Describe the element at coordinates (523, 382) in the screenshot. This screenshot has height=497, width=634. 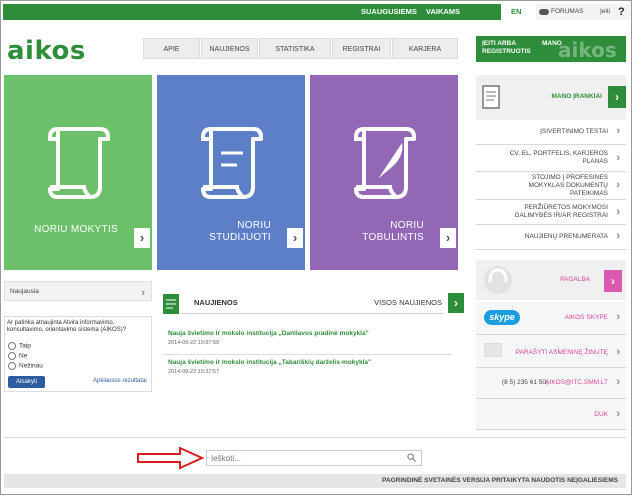
I see `phone-number: (8 5) 235 61 50` at that location.